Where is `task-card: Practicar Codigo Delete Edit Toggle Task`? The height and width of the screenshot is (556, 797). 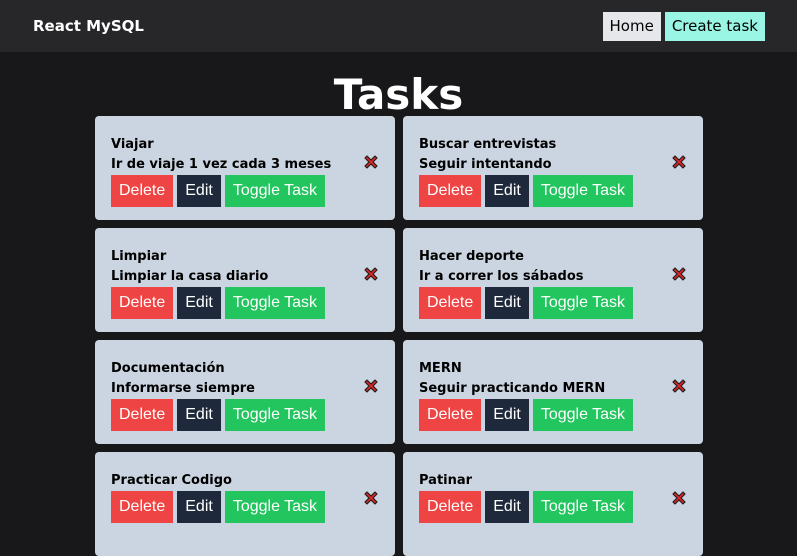
task-card: Practicar Codigo Delete Edit Toggle Task is located at coordinates (245, 504).